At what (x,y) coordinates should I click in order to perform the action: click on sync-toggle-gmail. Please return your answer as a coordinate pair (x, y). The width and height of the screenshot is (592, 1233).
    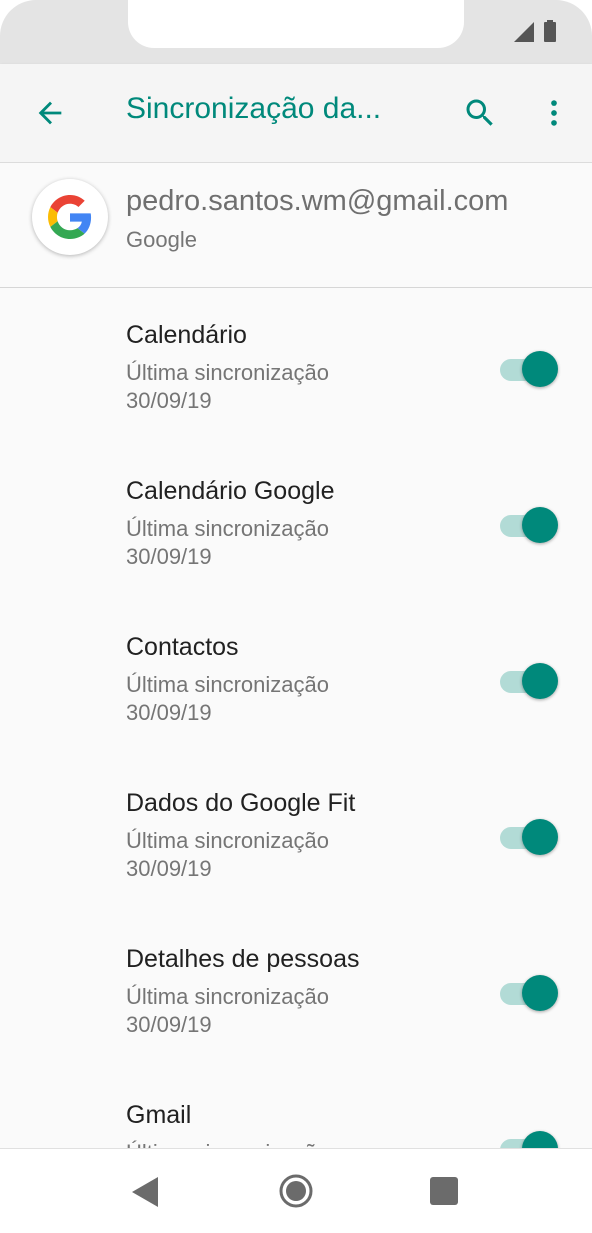
    Looking at the image, I should click on (530, 1138).